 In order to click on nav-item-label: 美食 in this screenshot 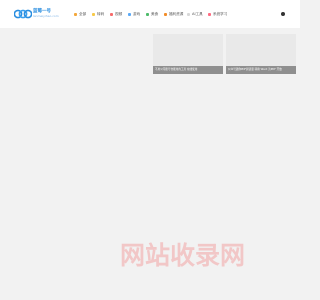, I will do `click(155, 13)`.